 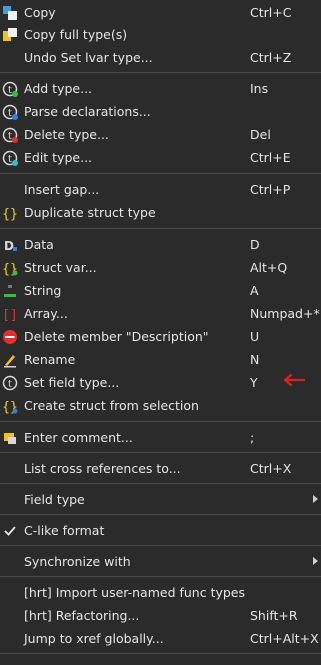 What do you see at coordinates (43, 290) in the screenshot?
I see `menu-item-label: String` at bounding box center [43, 290].